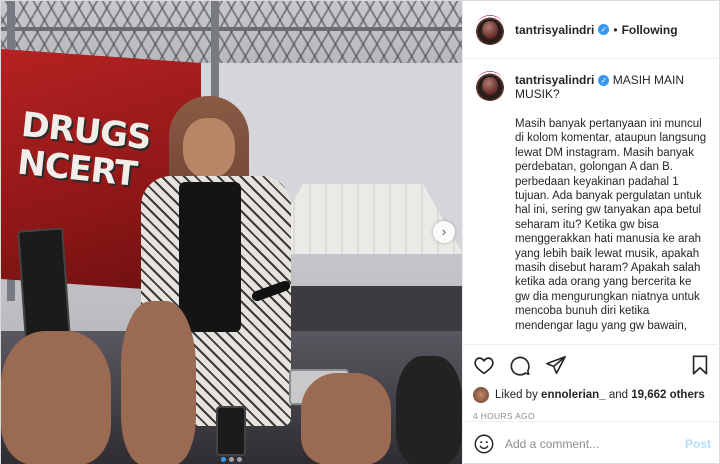 Image resolution: width=720 pixels, height=464 pixels. What do you see at coordinates (484, 365) in the screenshot?
I see `heart-icon` at bounding box center [484, 365].